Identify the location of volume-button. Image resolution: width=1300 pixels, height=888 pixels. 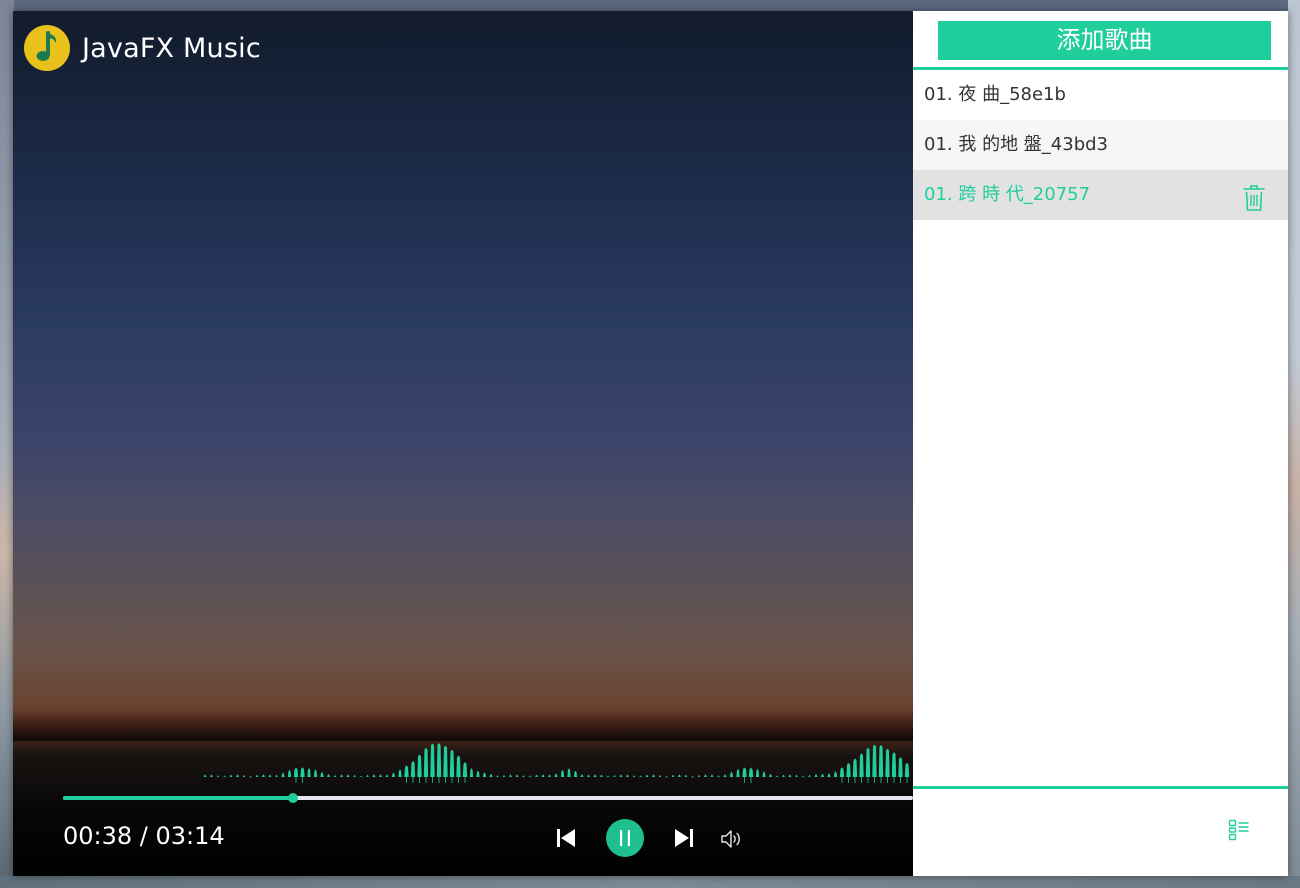
(732, 839).